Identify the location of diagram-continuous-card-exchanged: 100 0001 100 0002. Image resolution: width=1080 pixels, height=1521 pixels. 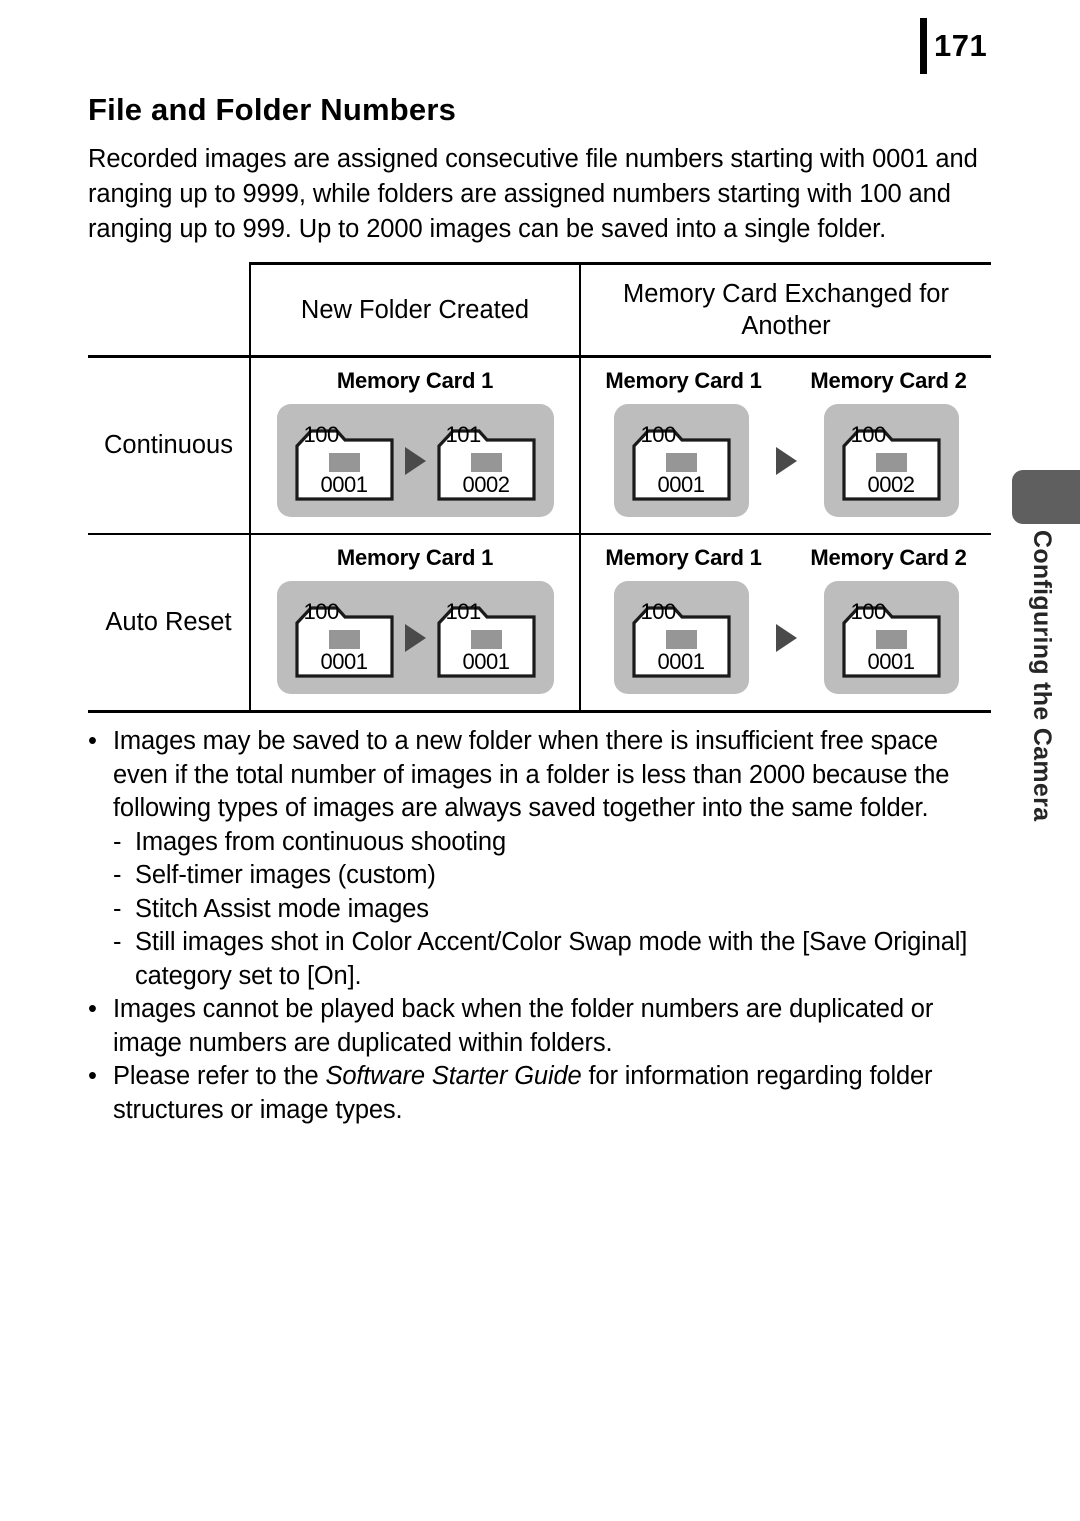
(786, 463).